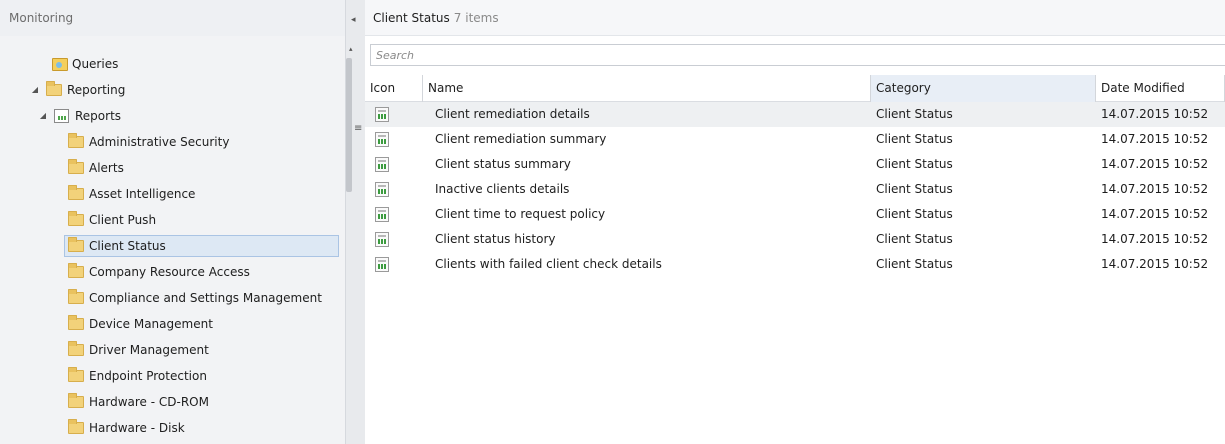 The width and height of the screenshot is (1225, 444). I want to click on tree-item-client-status: Client Status, so click(201, 246).